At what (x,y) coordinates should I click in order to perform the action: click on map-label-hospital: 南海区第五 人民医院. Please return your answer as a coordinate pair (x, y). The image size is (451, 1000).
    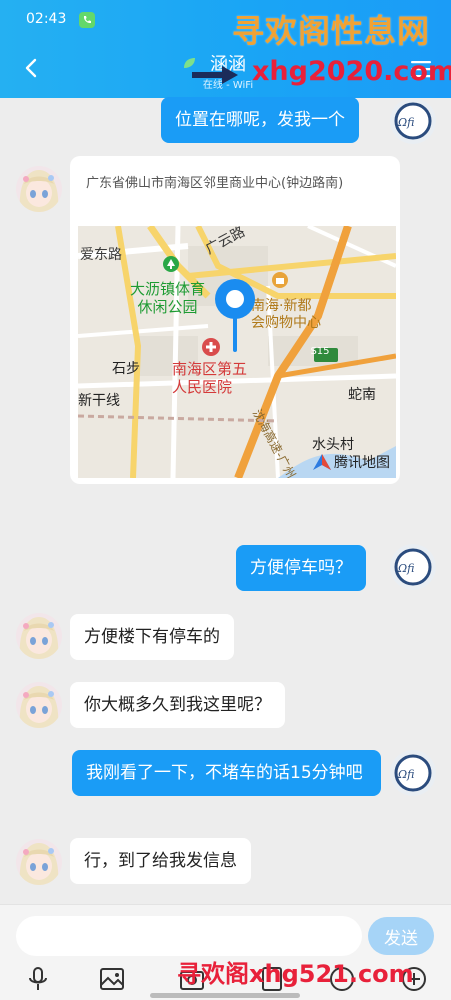
    Looking at the image, I should click on (209, 378).